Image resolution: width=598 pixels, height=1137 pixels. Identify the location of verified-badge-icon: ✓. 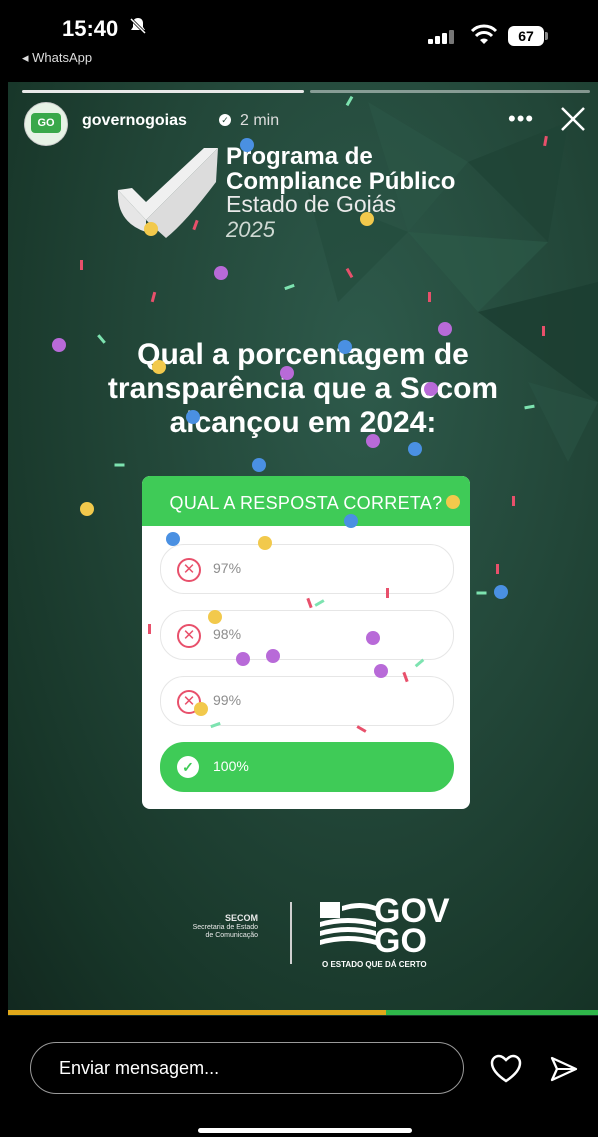
(225, 120).